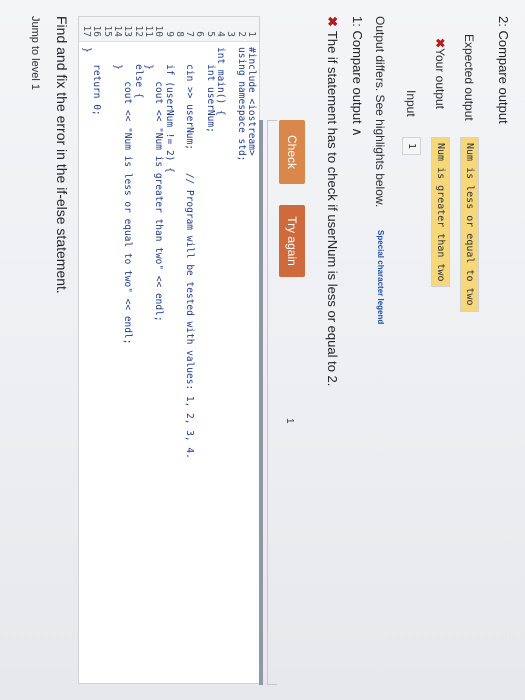 Image resolution: width=525 pixels, height=700 pixels. Describe the element at coordinates (380, 277) in the screenshot. I see `special-character-legend-link: Special character legend` at that location.